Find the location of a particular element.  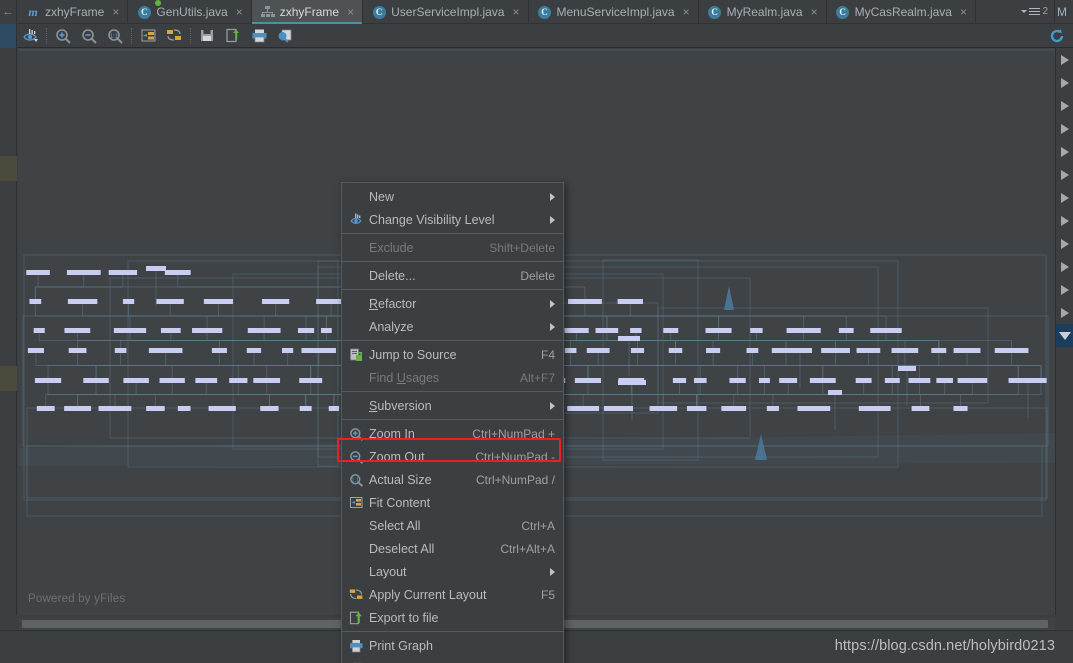

menu-item-refactor: Refactor is located at coordinates (452, 303).